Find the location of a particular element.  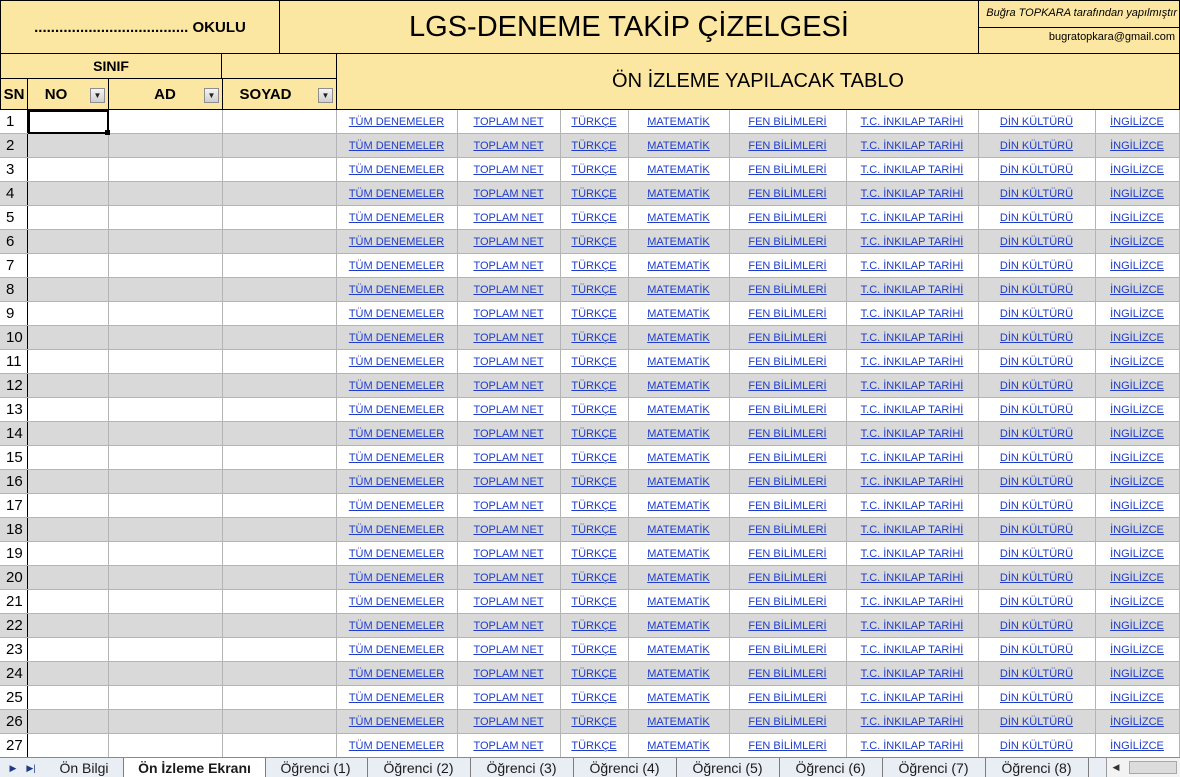

scroll-thumb is located at coordinates (1153, 767).